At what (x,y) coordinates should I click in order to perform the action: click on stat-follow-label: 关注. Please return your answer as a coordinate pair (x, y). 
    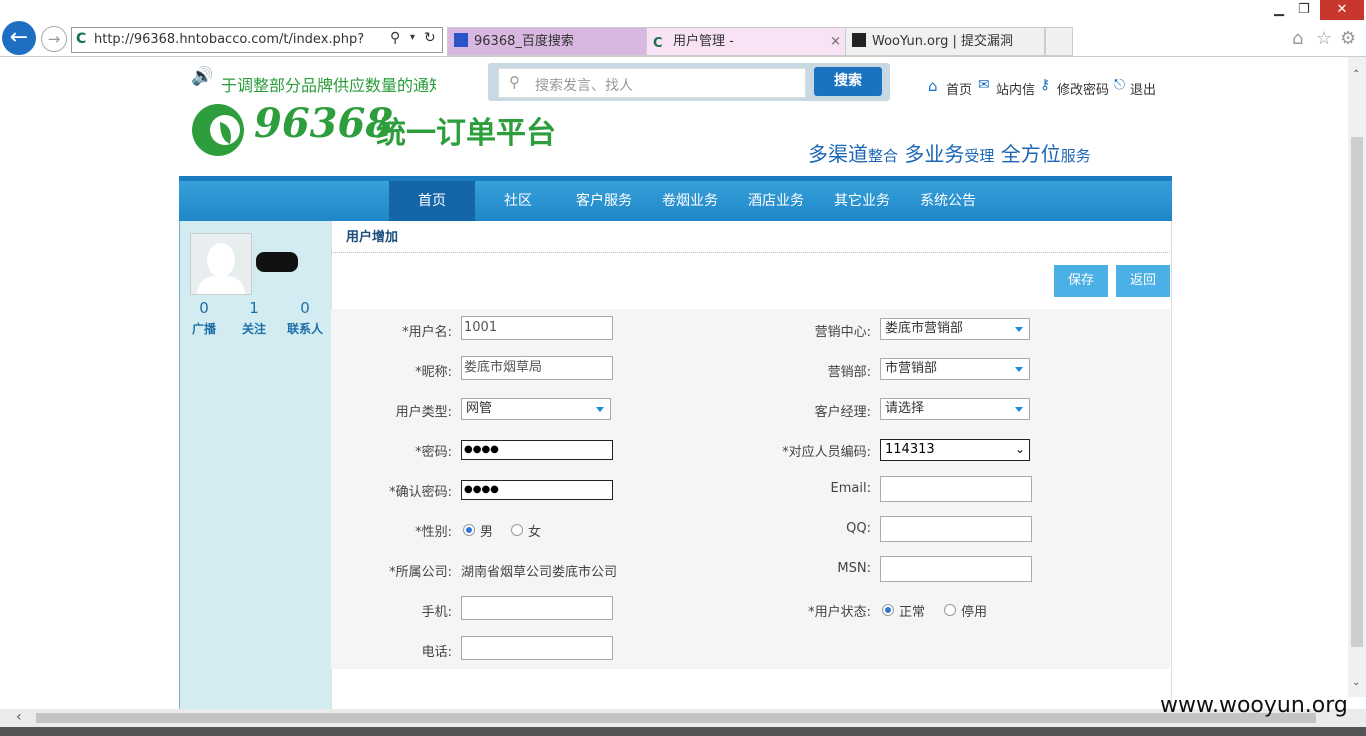
    Looking at the image, I should click on (254, 328).